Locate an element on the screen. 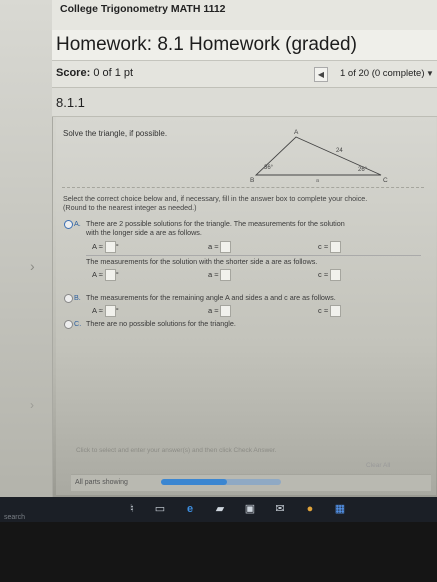 The height and width of the screenshot is (582, 437). answer-row-a2-a: a ≈ is located at coordinates (220, 275).